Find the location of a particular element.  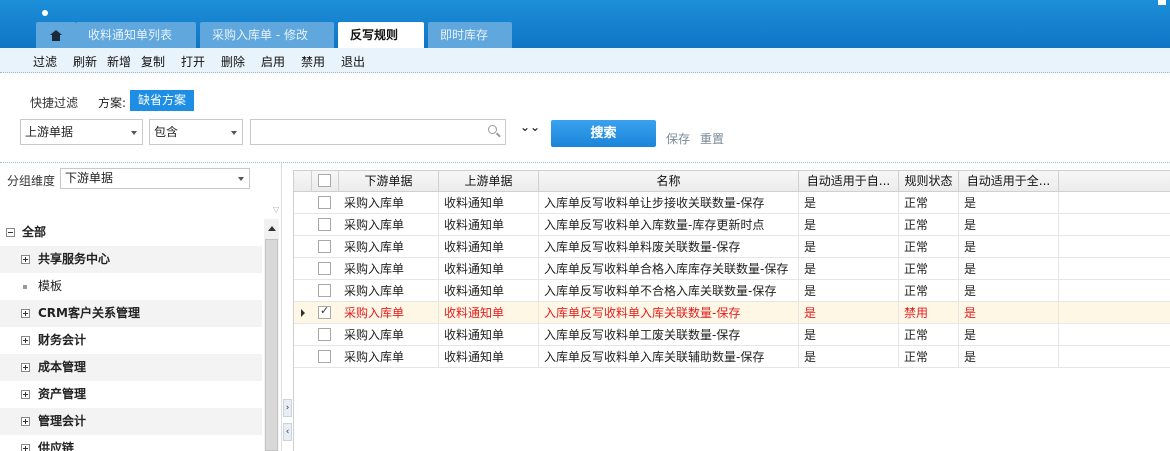

top-header: 收料通知单列表 采购入库单 - 修改 反写规则× 即时库存 is located at coordinates (585, 24).